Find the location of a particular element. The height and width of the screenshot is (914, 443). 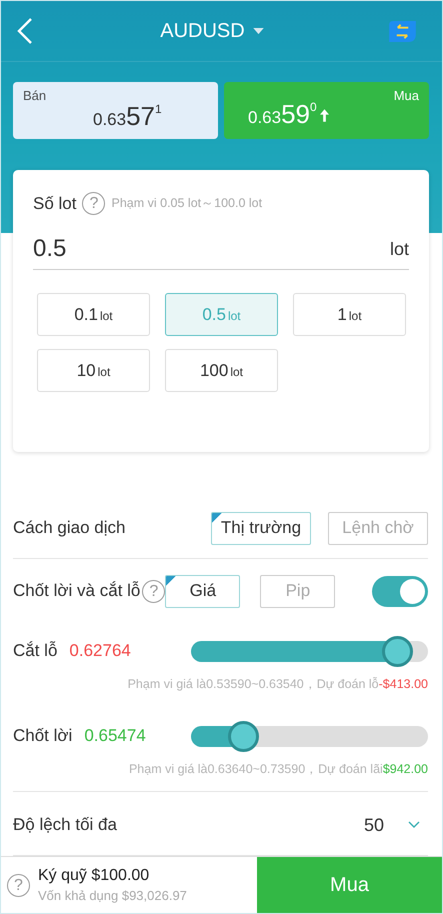

lot-preset-button: 1 lot is located at coordinates (349, 314).